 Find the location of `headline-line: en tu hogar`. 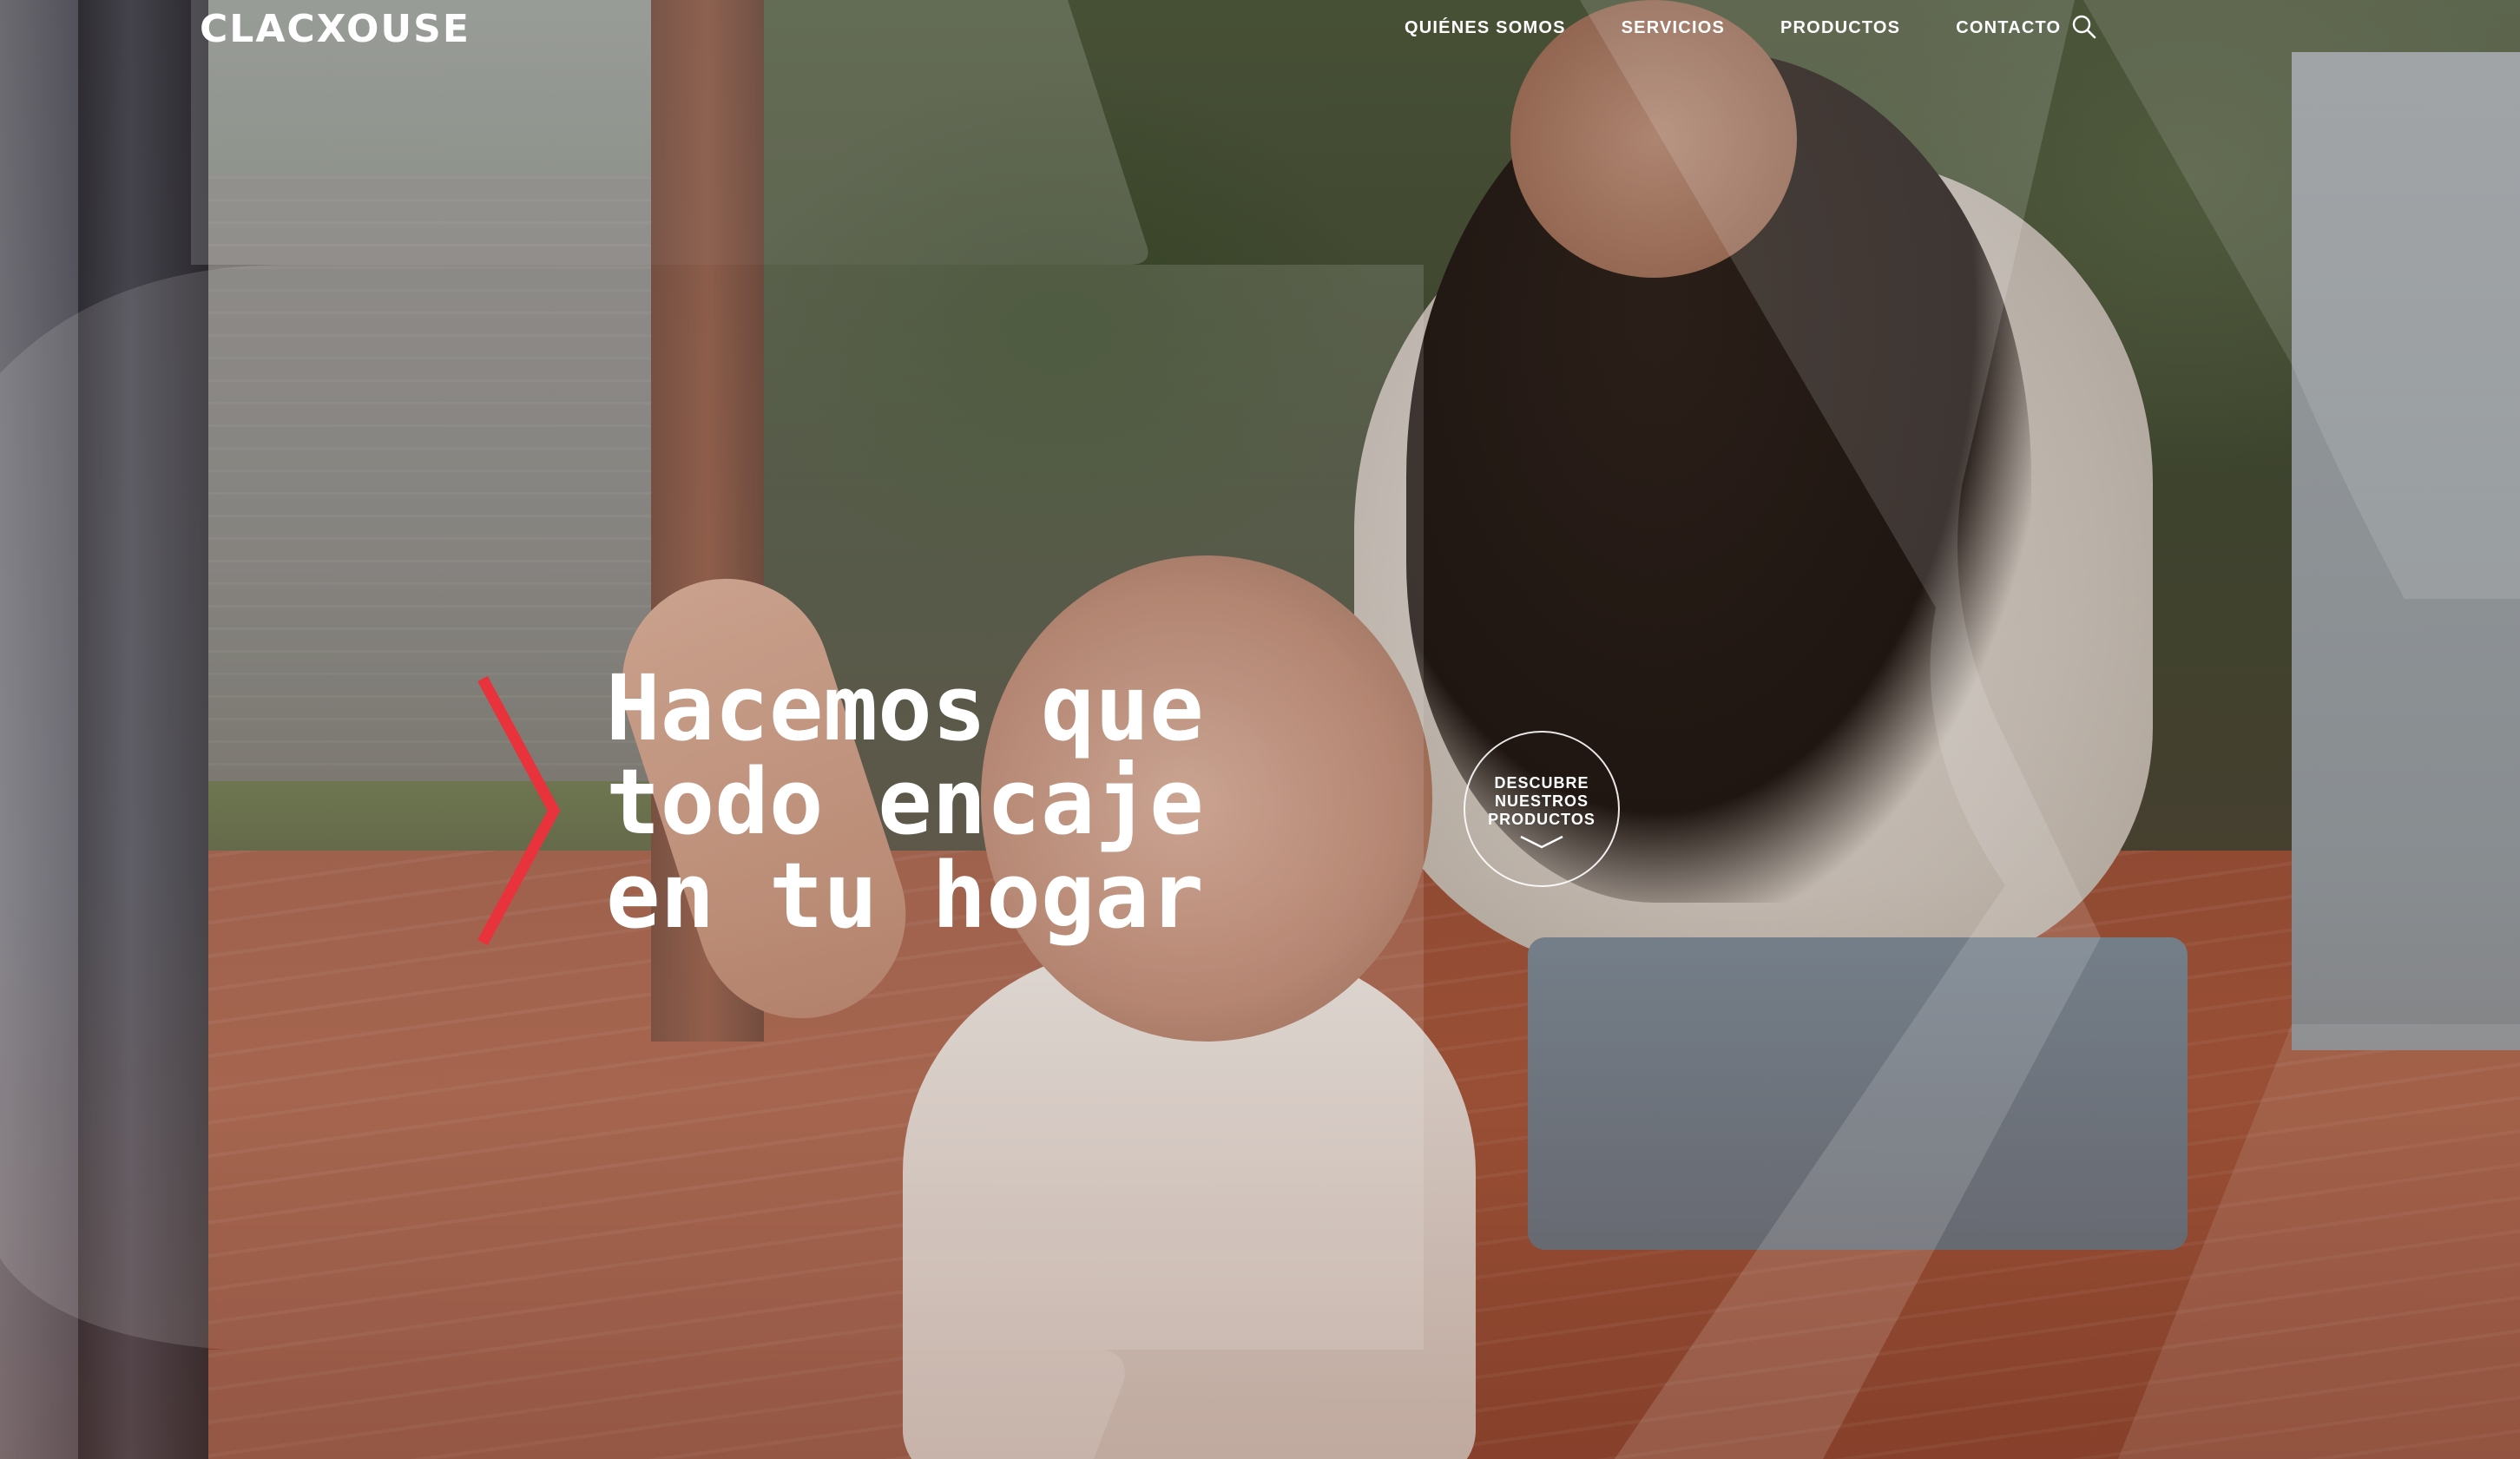

headline-line: en tu hogar is located at coordinates (905, 896).